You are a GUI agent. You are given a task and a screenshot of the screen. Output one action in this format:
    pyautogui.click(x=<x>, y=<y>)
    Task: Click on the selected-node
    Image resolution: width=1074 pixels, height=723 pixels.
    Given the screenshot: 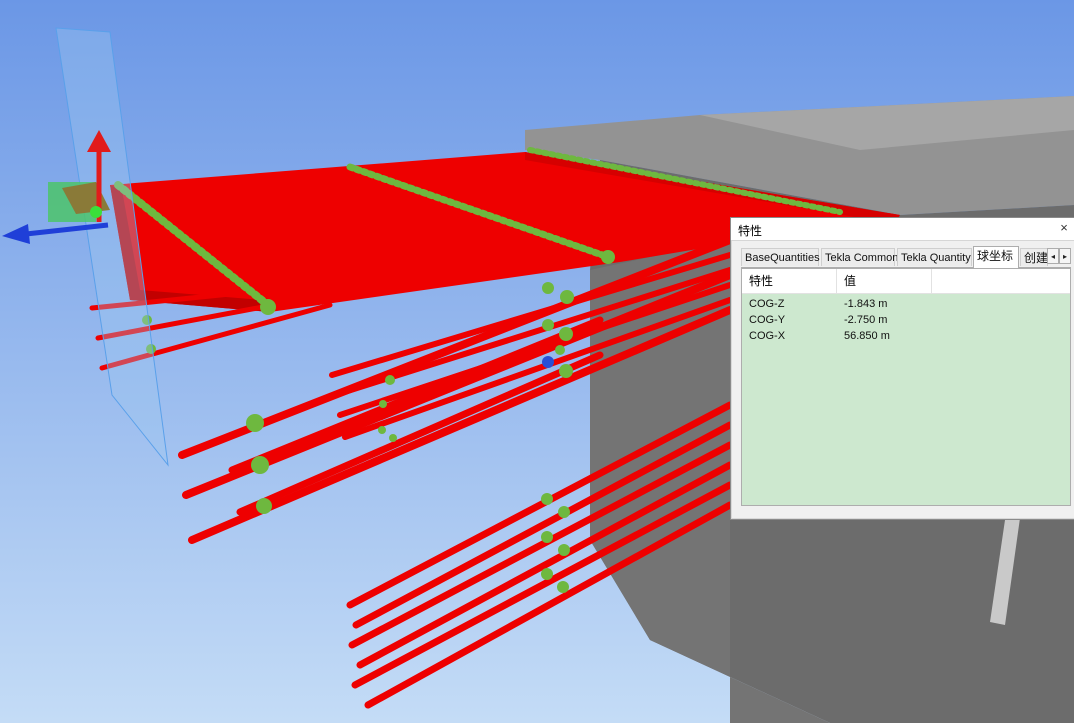 What is the action you would take?
    pyautogui.click(x=548, y=362)
    